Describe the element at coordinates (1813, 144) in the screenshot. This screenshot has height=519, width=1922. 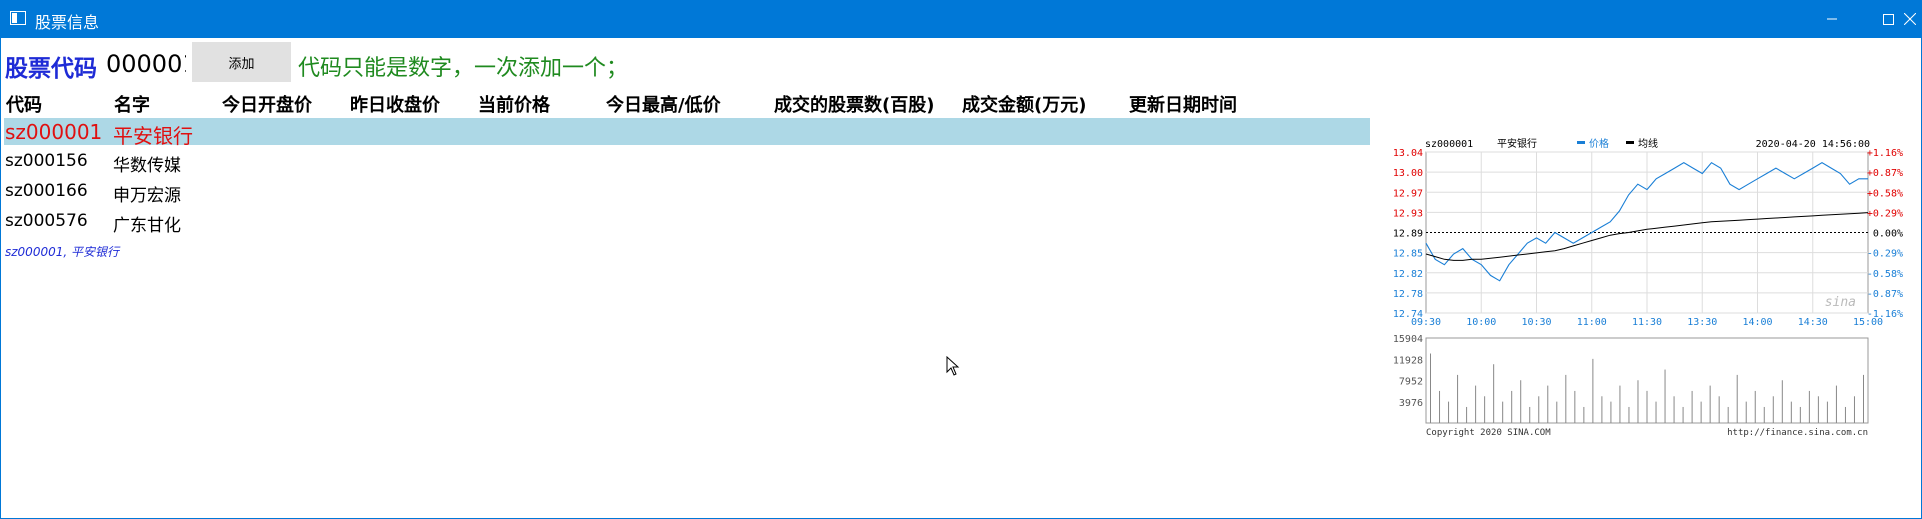
I see `chart-datetime: 2020-04-20 14:56:00` at that location.